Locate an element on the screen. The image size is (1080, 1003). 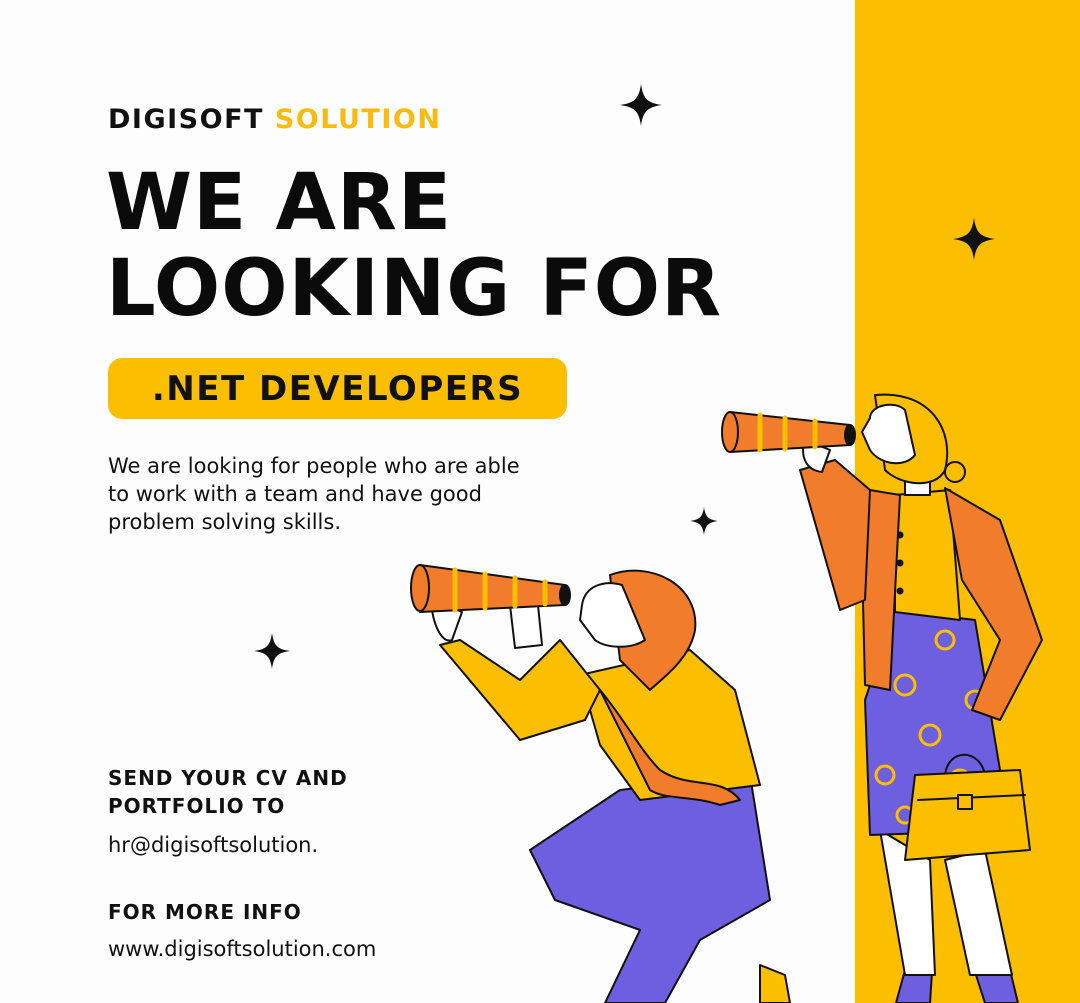
more-info-label: FOR MORE INFO is located at coordinates (205, 912).